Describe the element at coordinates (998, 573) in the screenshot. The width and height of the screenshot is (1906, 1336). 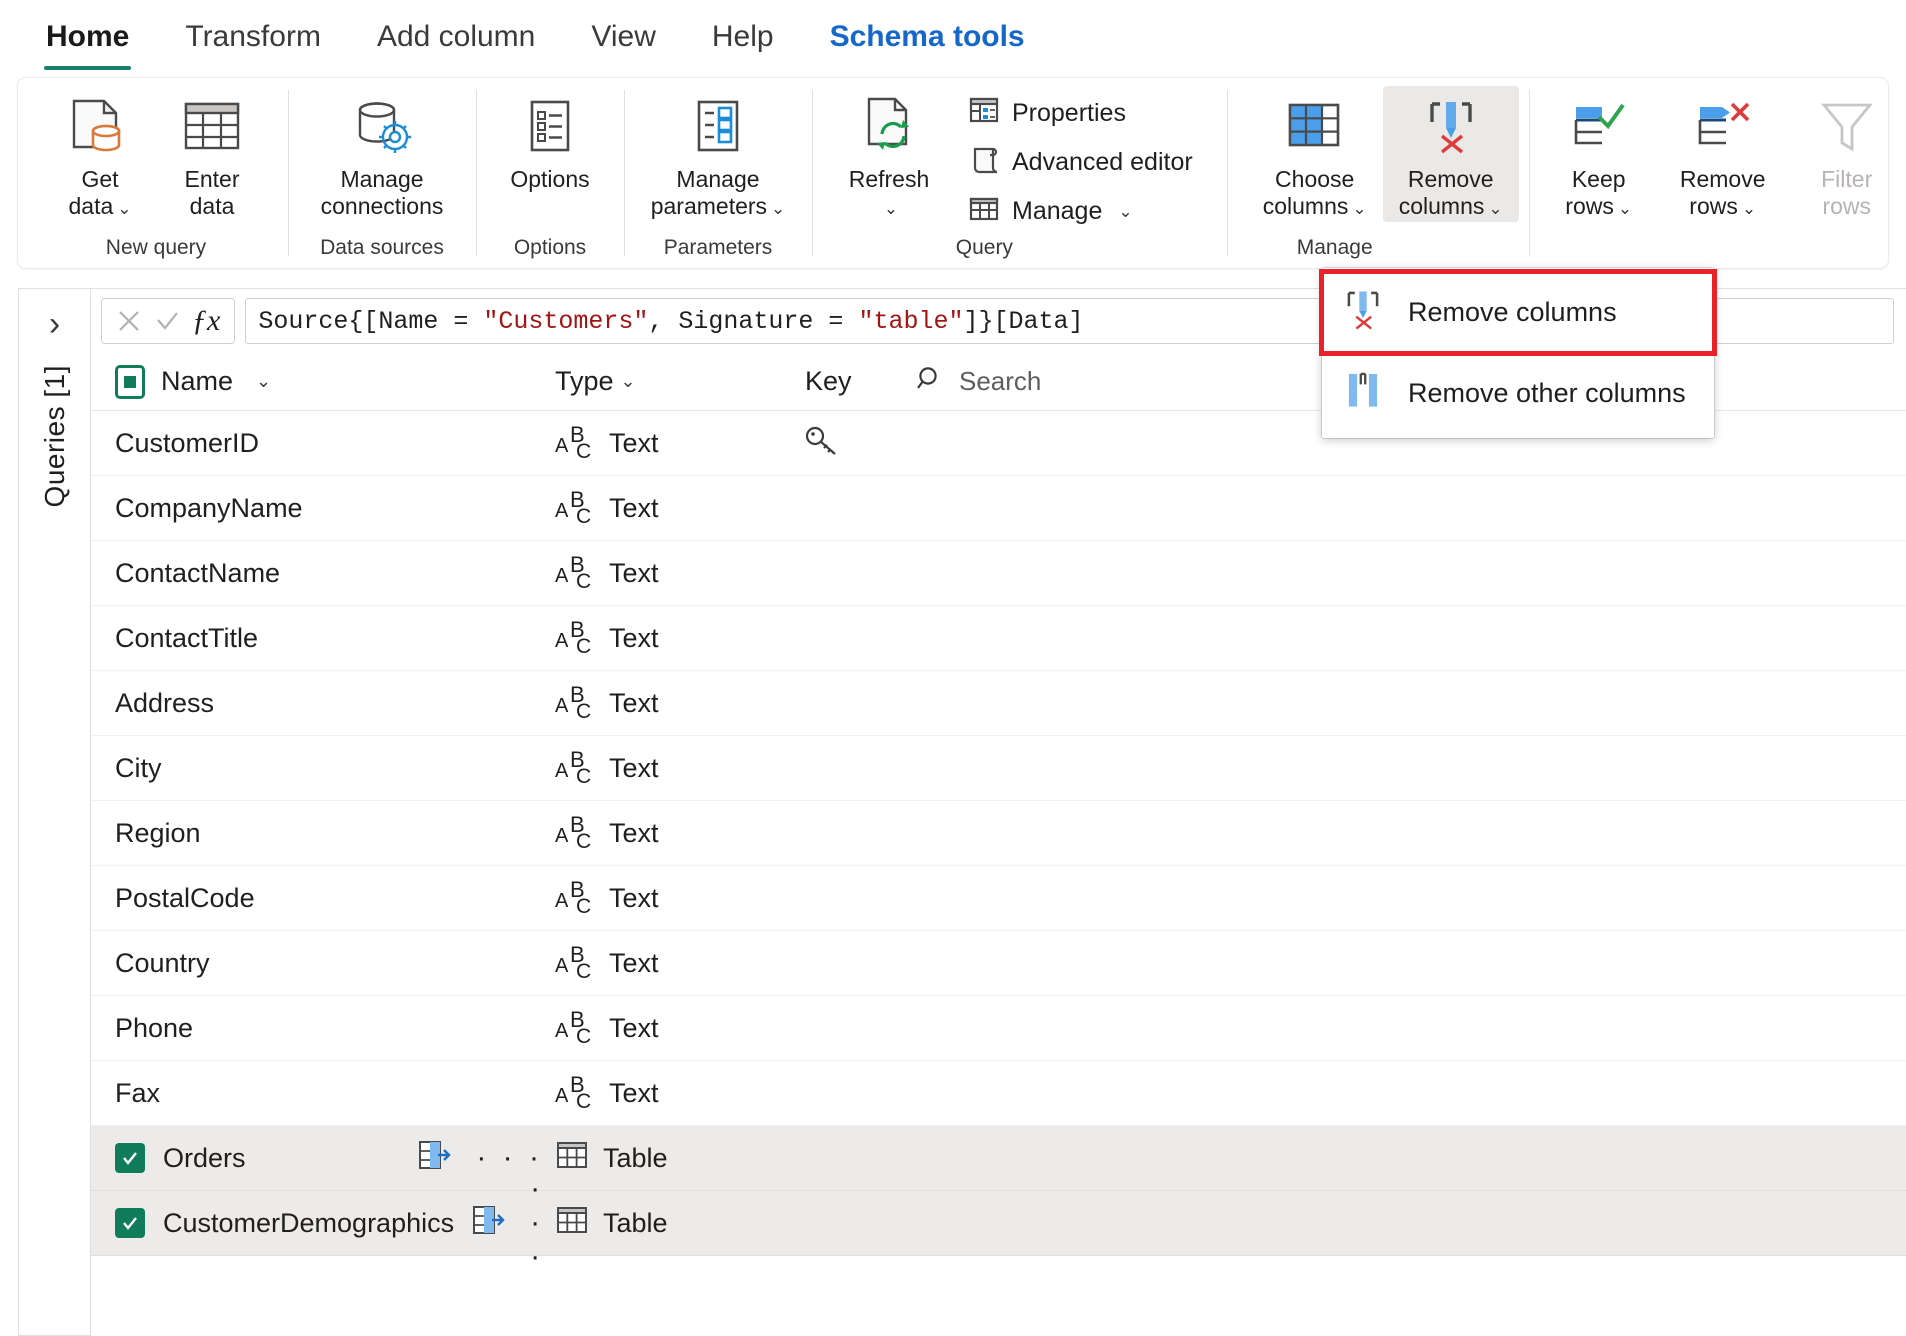
I see `table-row: ContactName A B C Text` at that location.